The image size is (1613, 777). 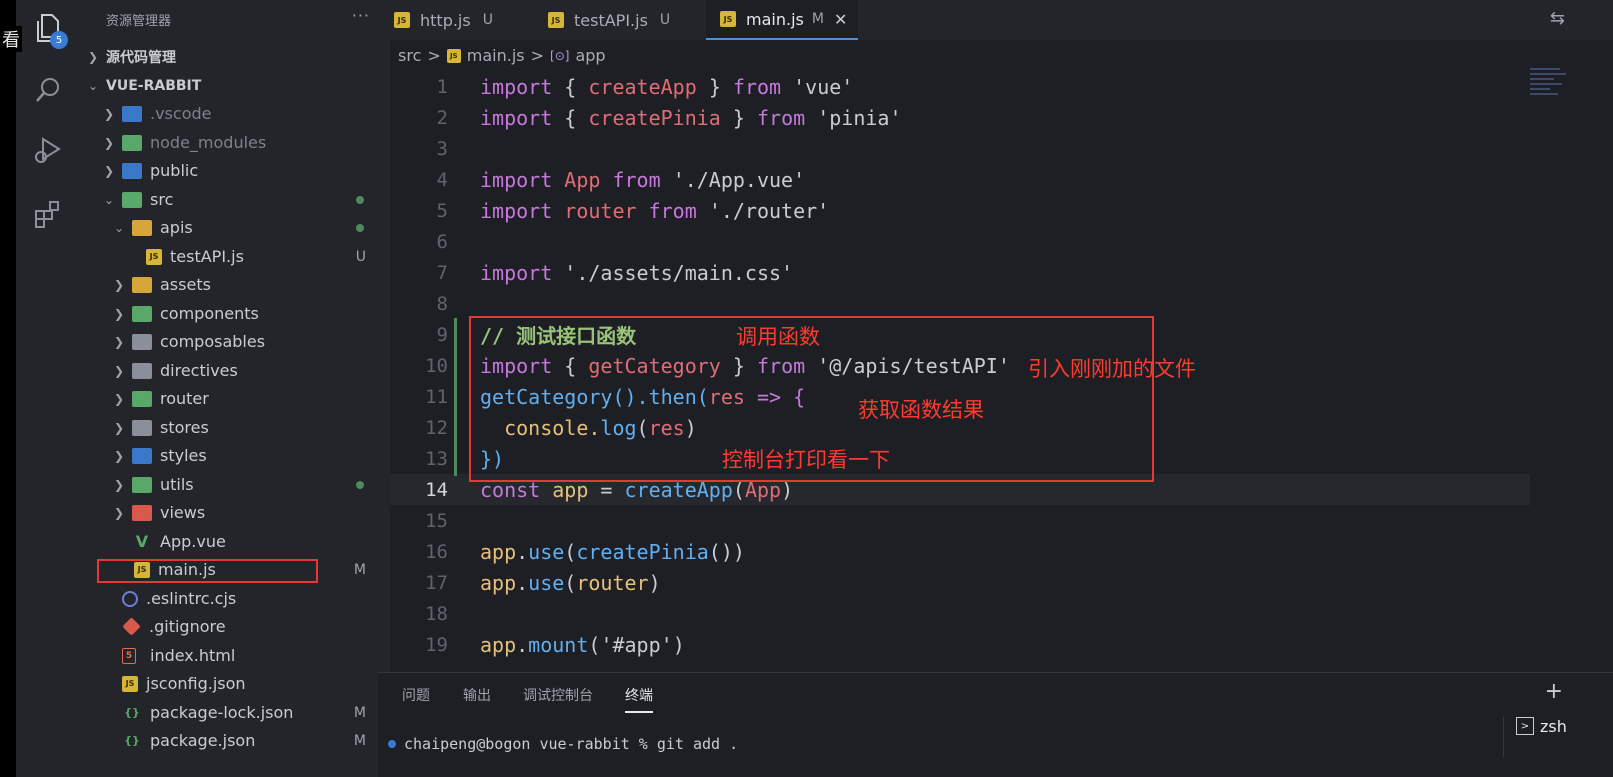 I want to click on scm-section-label: 源代码管理, so click(x=141, y=57).